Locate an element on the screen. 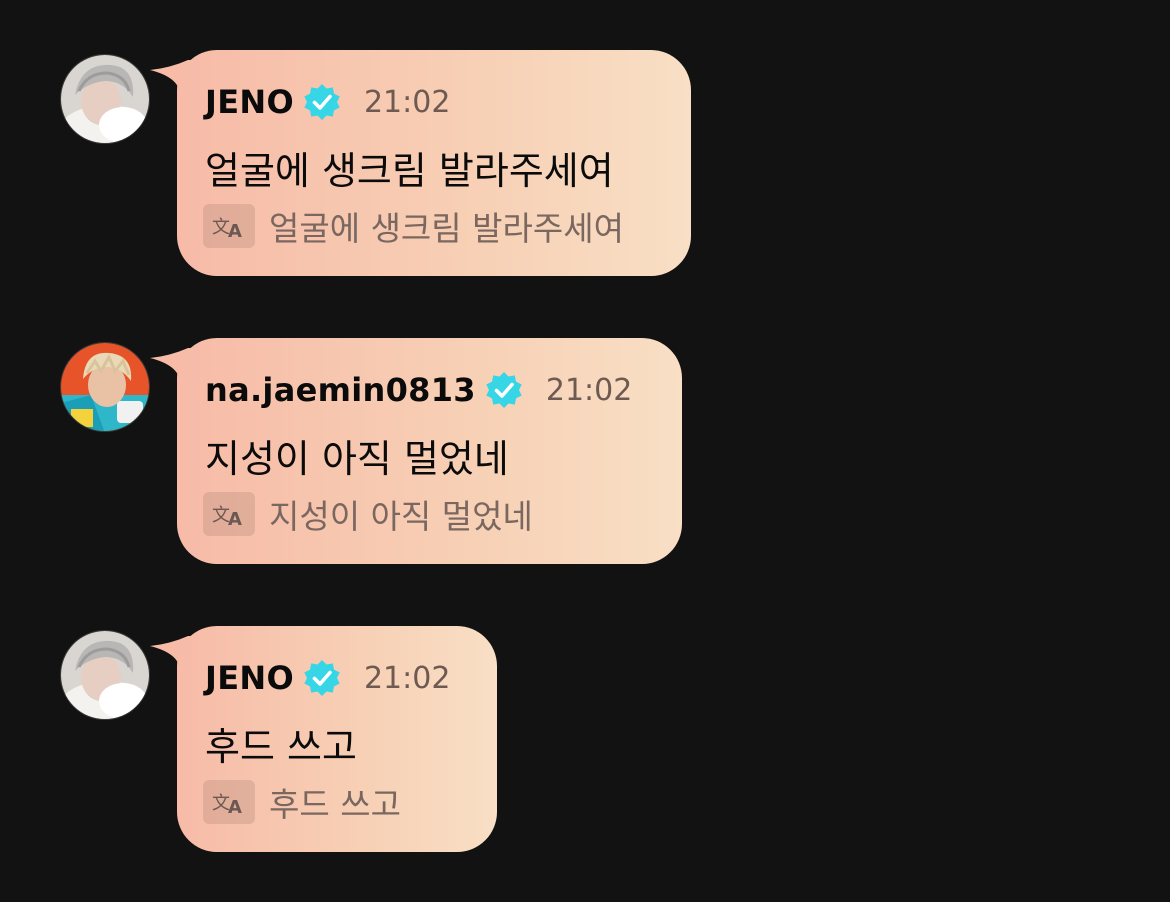 Image resolution: width=1170 pixels, height=902 pixels. translation-row: 文 A 지성이 아직 멀었네 is located at coordinates (368, 514).